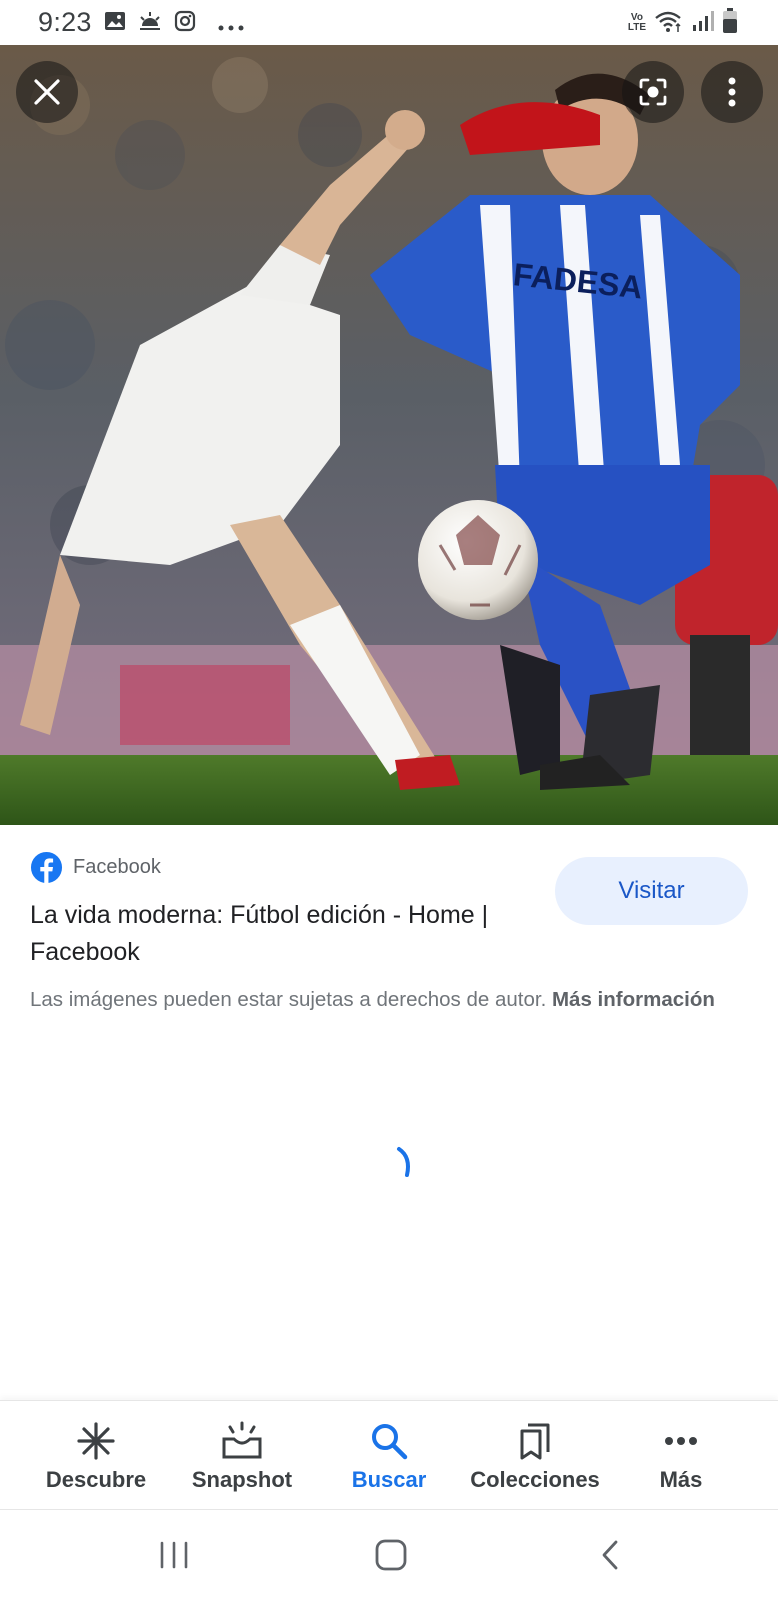  What do you see at coordinates (46, 867) in the screenshot?
I see `facebook-icon` at bounding box center [46, 867].